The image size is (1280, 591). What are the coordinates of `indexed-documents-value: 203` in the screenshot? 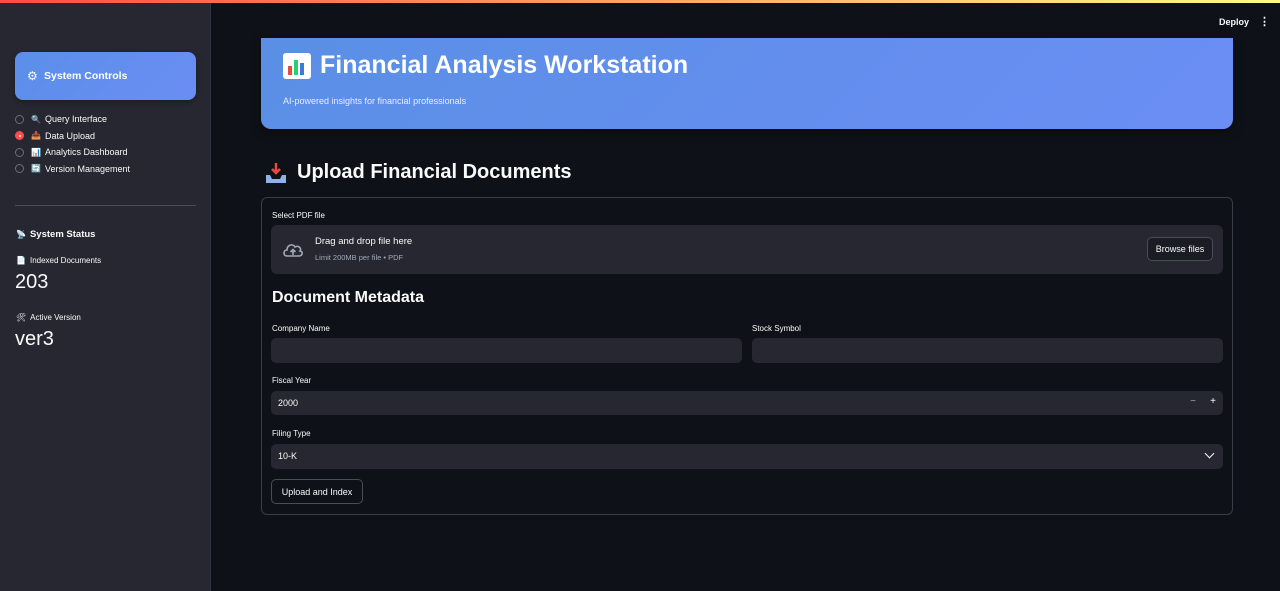 It's located at (32, 282).